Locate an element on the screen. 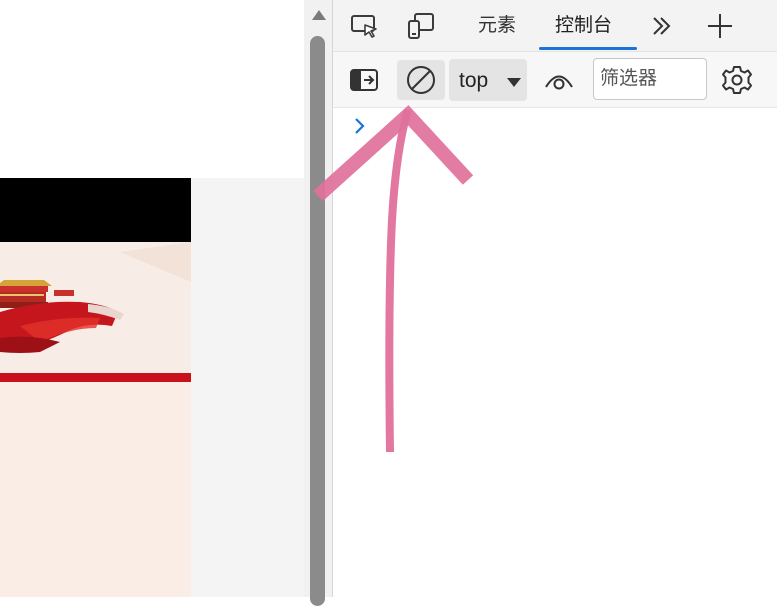 The image size is (777, 606). tab-console: 控制台 is located at coordinates (583, 26).